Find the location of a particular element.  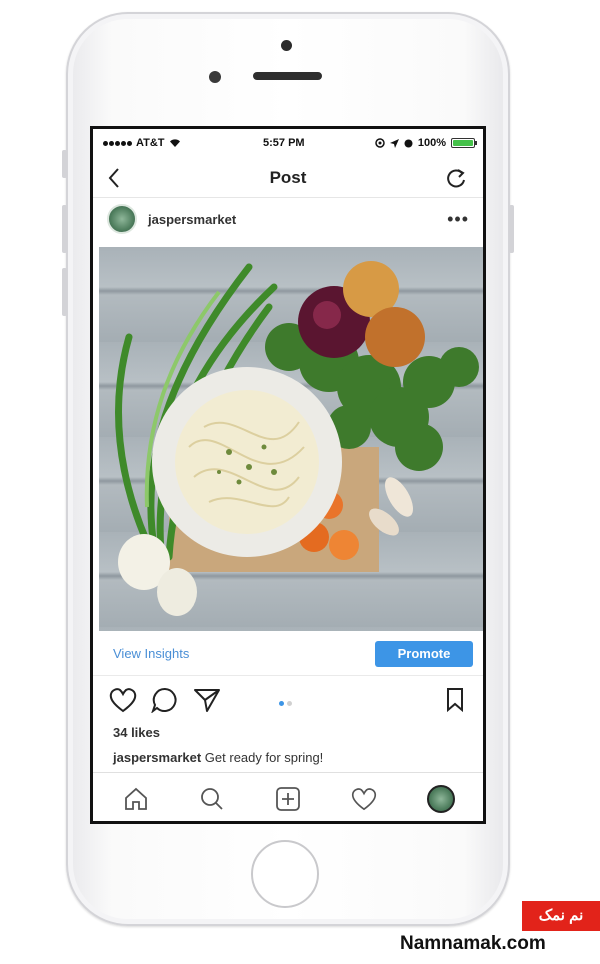

status-bar: AT&T 5:57 PM 100% is located at coordinates (288, 144).